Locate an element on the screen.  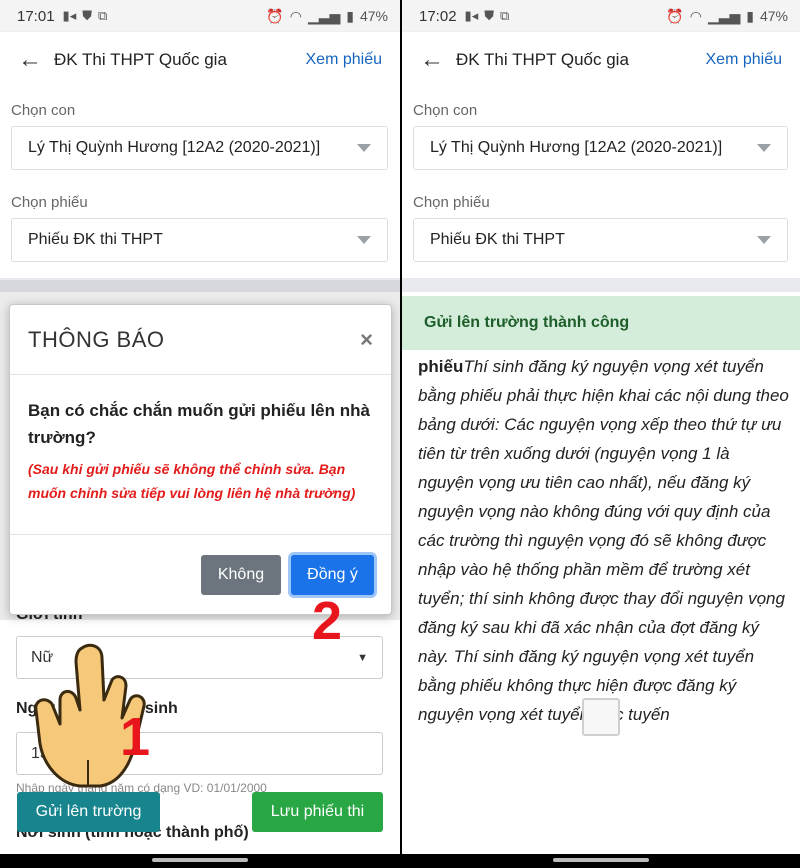
chevron-down-icon: ▼ is located at coordinates (362, 657).